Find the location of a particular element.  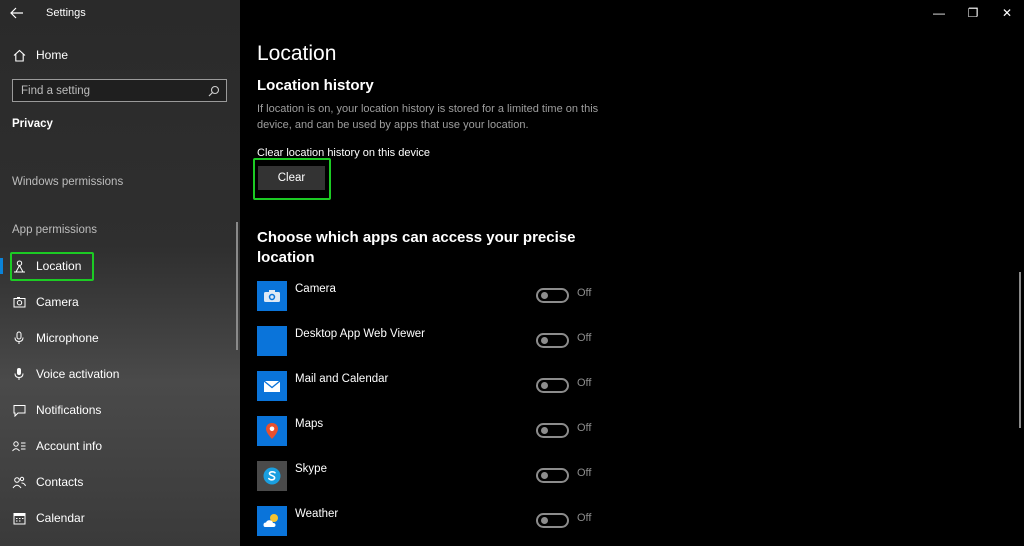

app-name: Skype is located at coordinates (311, 469).